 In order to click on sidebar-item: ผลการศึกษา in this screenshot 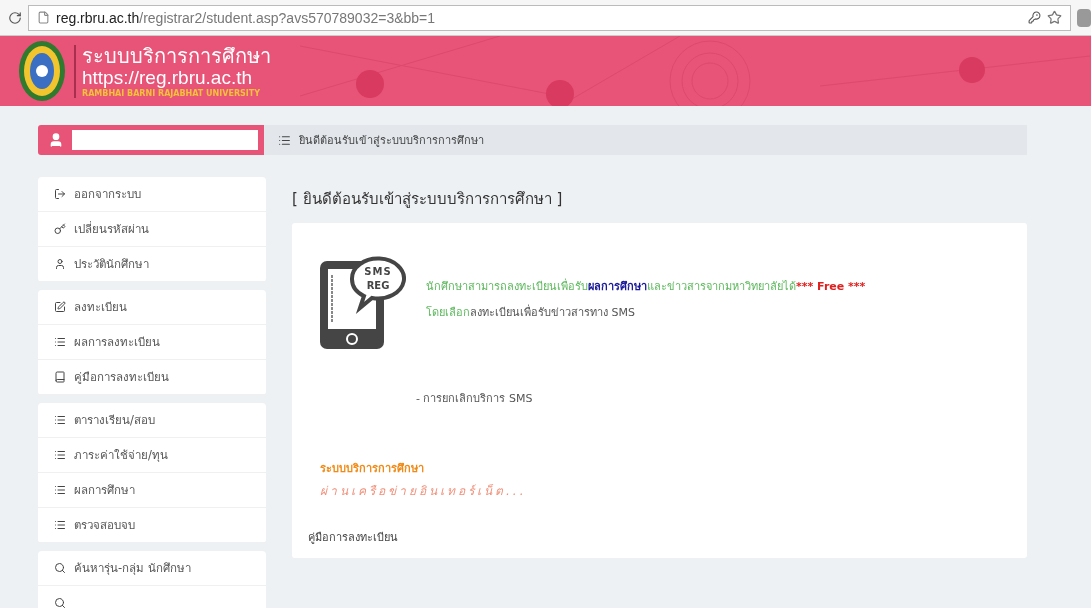, I will do `click(152, 490)`.